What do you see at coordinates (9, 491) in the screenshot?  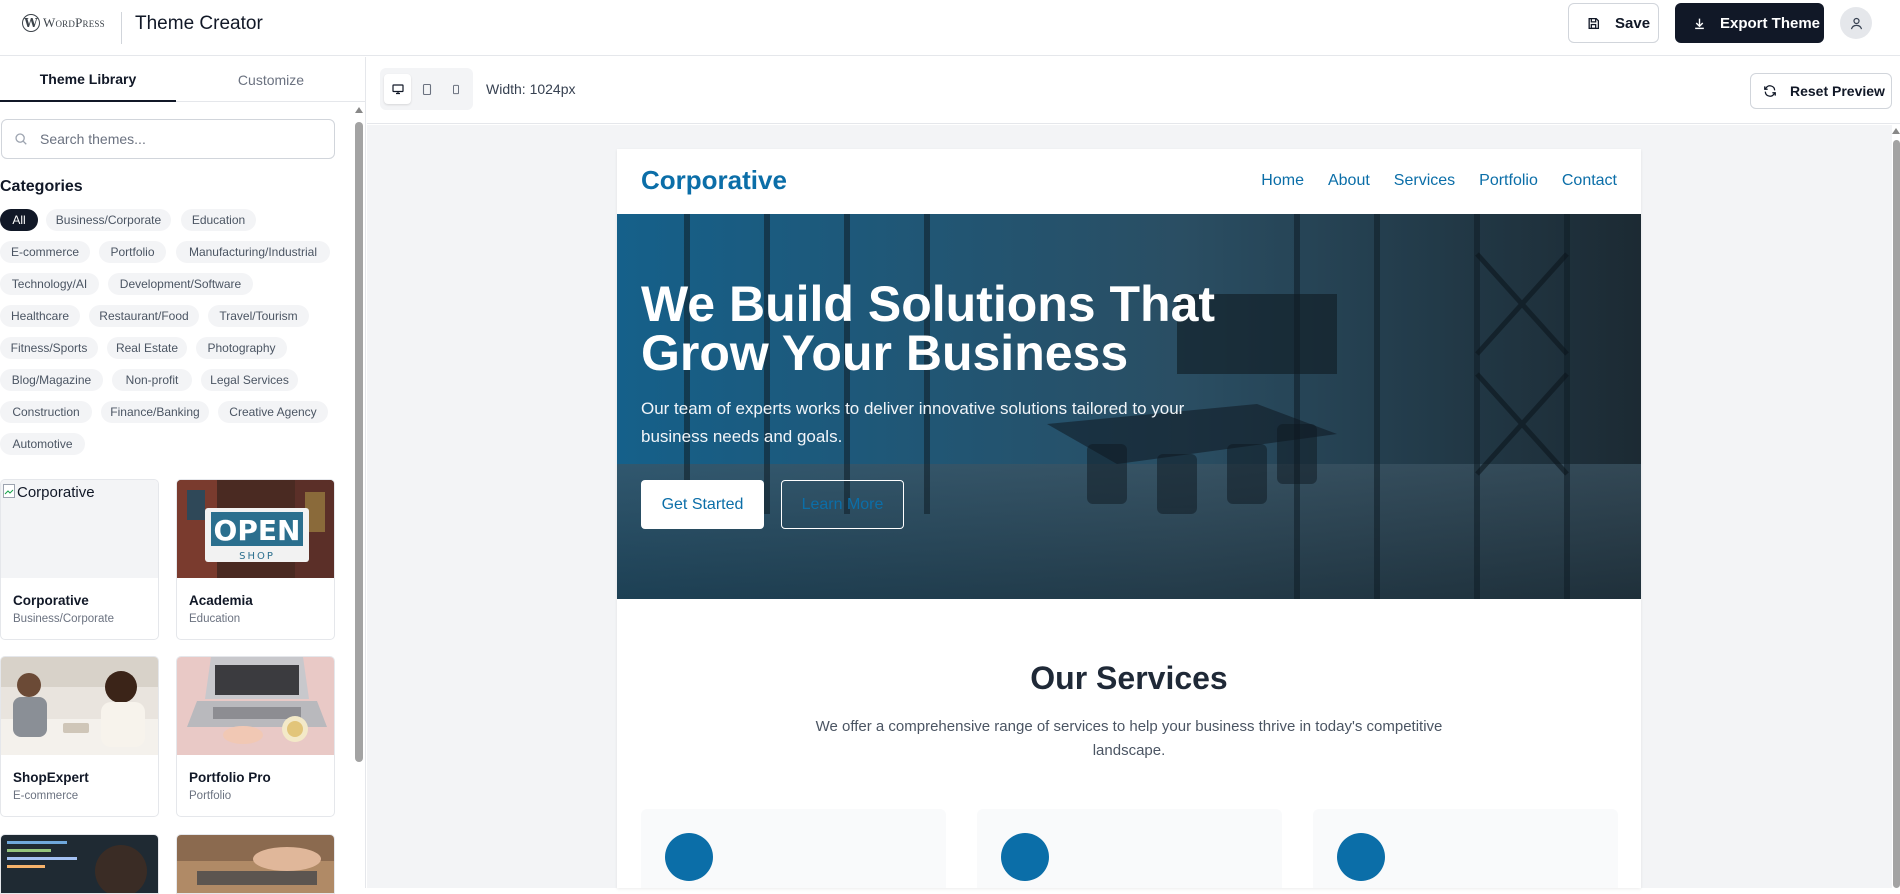 I see `broken-image-icon` at bounding box center [9, 491].